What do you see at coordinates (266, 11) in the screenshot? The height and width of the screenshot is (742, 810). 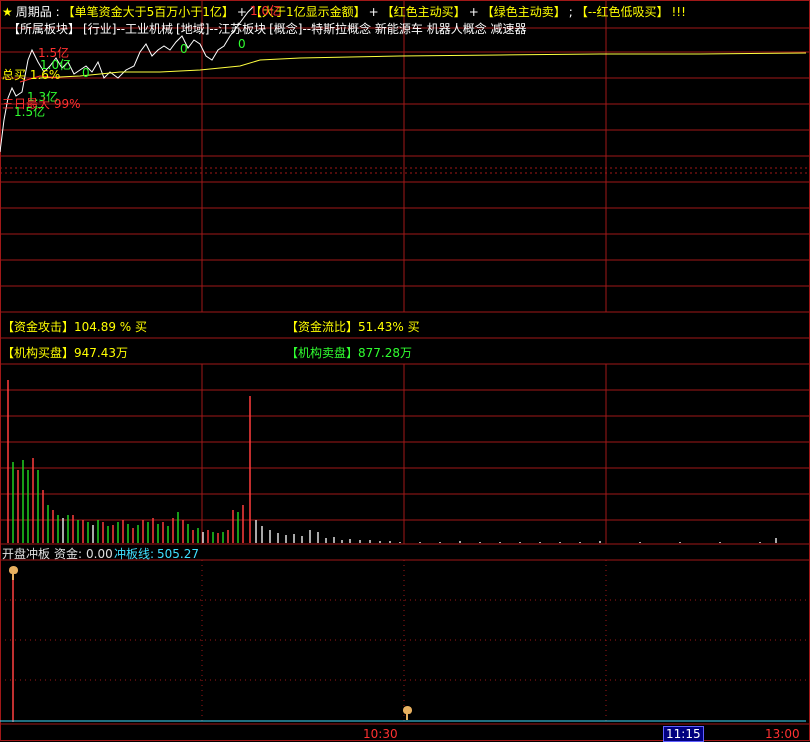 I see `annotation-10: 1.0亿` at bounding box center [266, 11].